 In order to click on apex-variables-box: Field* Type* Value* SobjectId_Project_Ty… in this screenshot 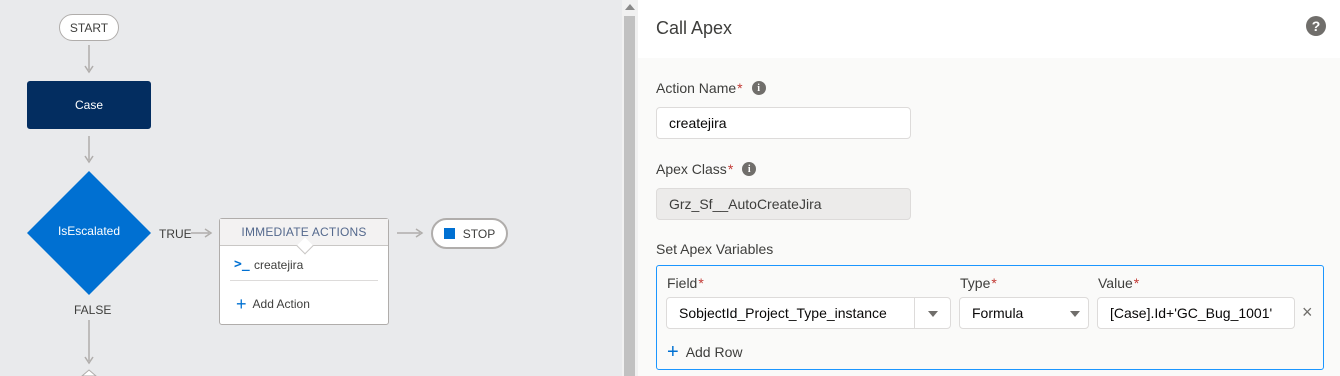, I will do `click(990, 317)`.